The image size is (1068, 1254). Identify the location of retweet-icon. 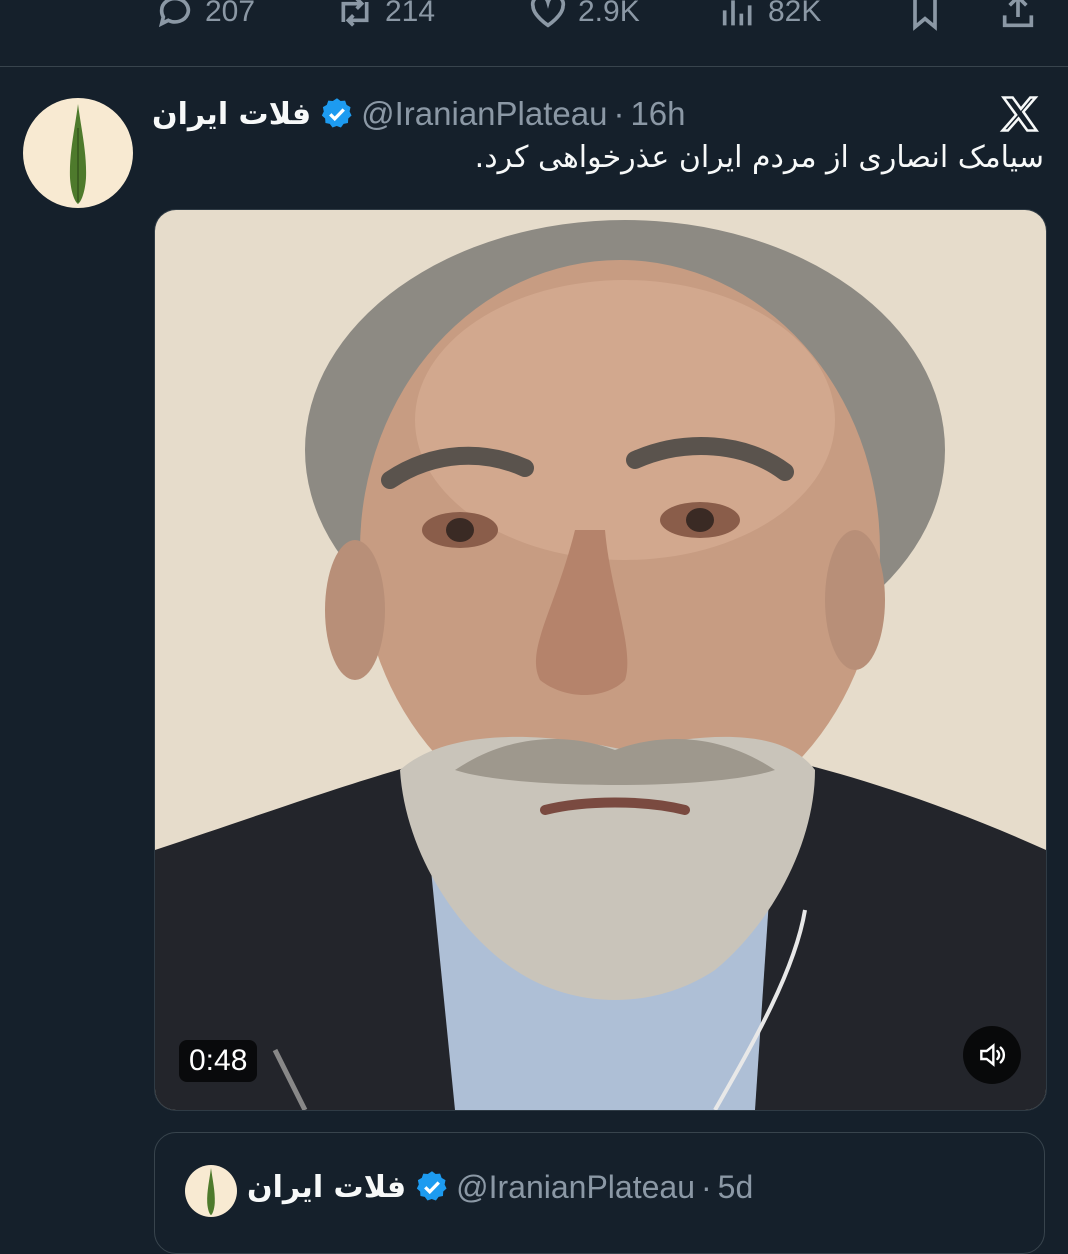
(355, 13).